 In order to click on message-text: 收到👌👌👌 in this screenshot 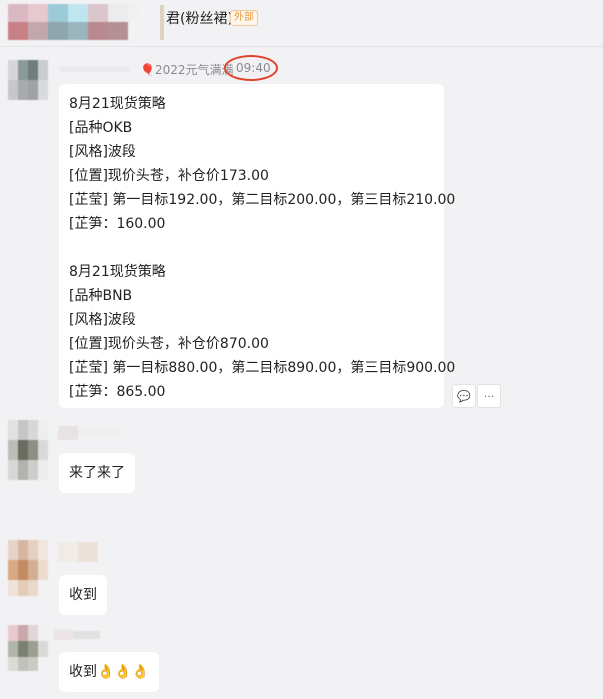, I will do `click(109, 672)`.